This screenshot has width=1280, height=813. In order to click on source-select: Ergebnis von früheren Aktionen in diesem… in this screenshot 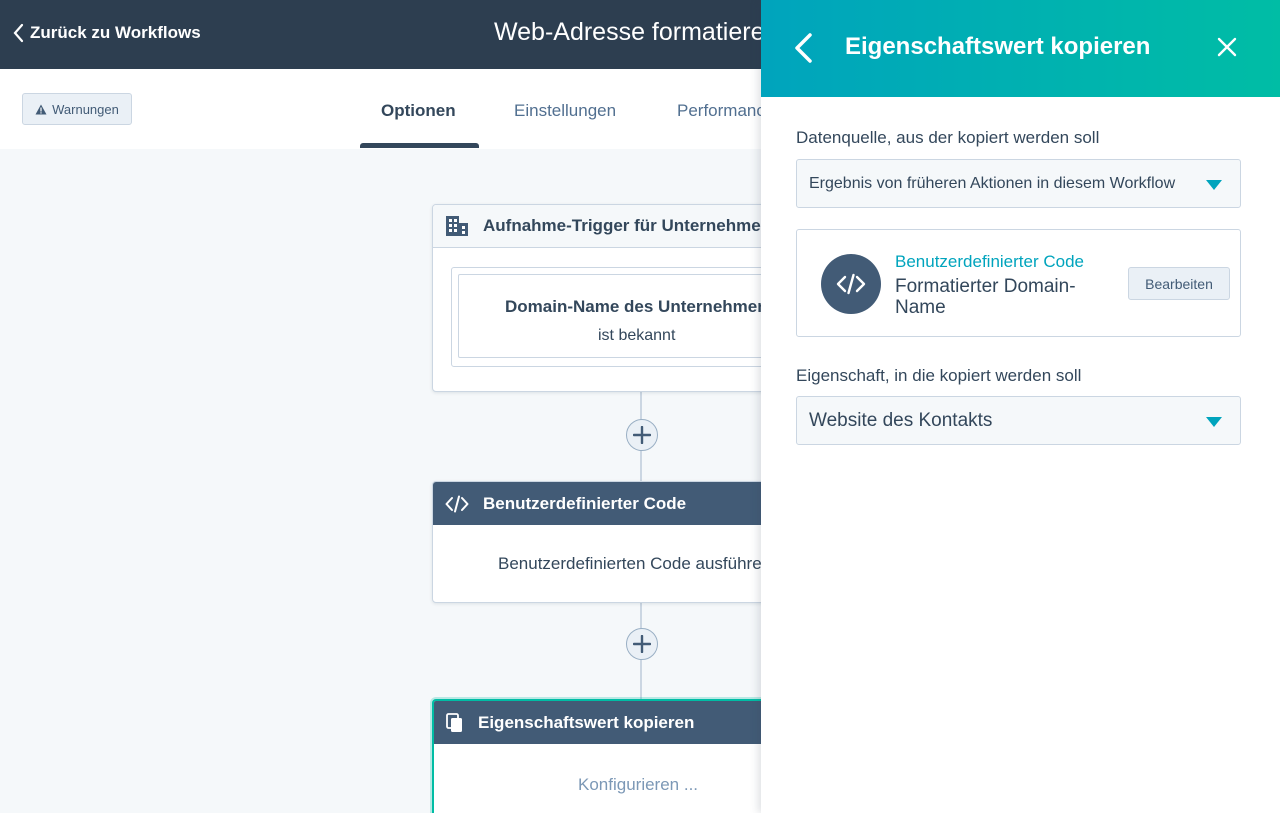, I will do `click(1018, 183)`.